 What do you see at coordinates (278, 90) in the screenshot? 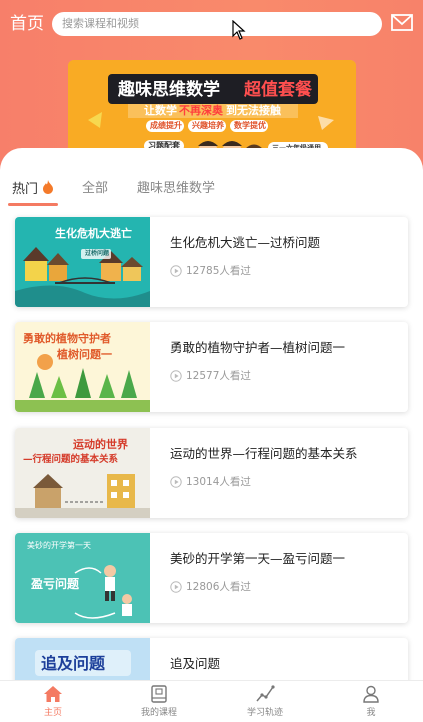
I see `banner-badge: 超值套餐` at bounding box center [278, 90].